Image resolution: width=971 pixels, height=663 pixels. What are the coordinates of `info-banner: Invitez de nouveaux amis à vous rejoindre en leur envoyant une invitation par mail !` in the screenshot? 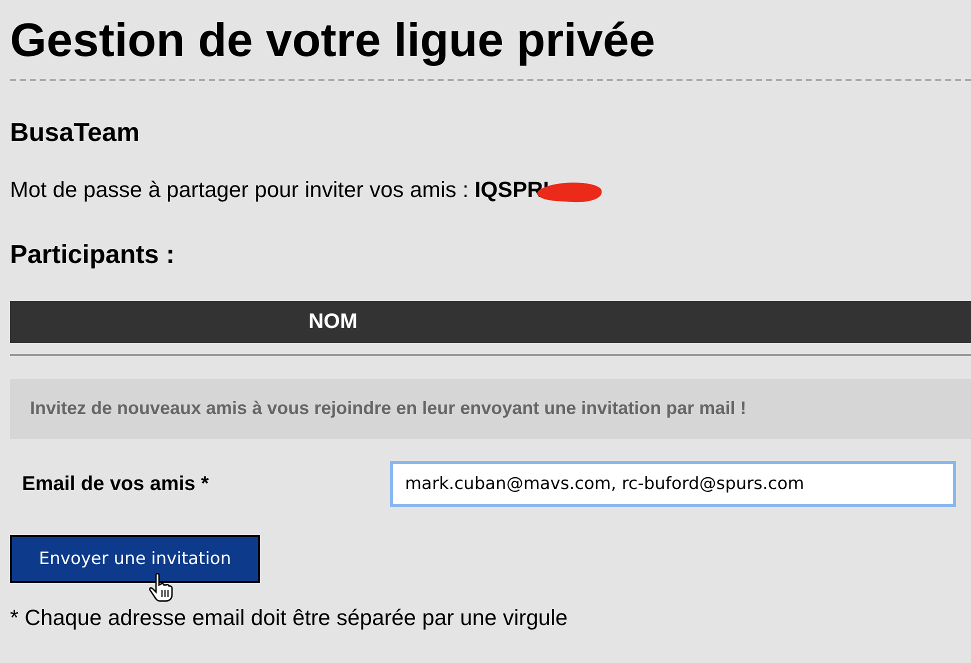 It's located at (490, 409).